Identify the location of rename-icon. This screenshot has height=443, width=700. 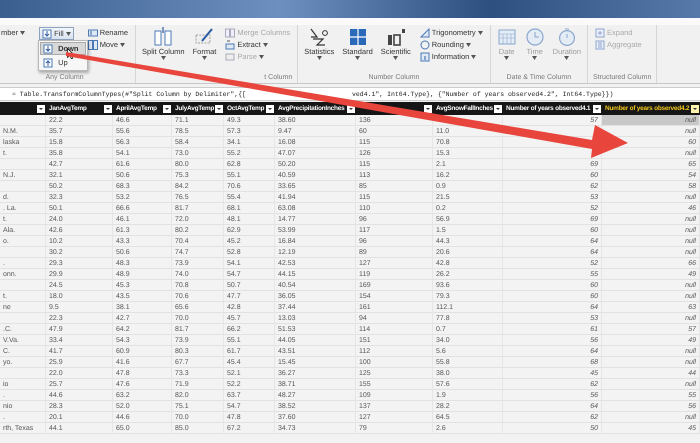
(93, 33).